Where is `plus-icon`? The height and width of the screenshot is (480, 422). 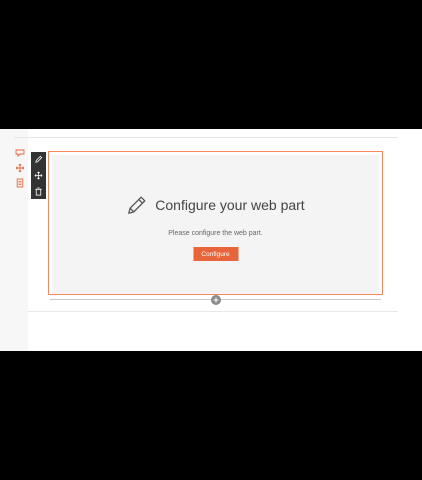 plus-icon is located at coordinates (216, 300).